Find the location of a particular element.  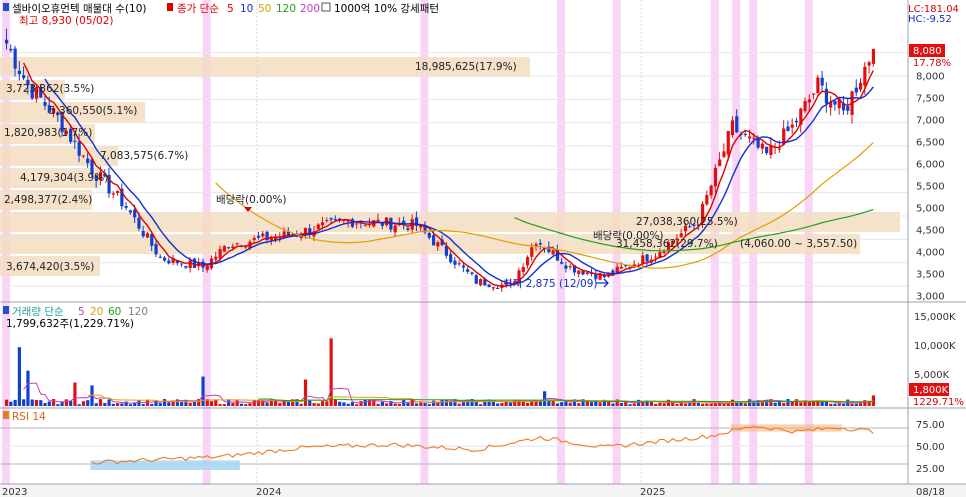

ma-period-5: 5 is located at coordinates (230, 9).